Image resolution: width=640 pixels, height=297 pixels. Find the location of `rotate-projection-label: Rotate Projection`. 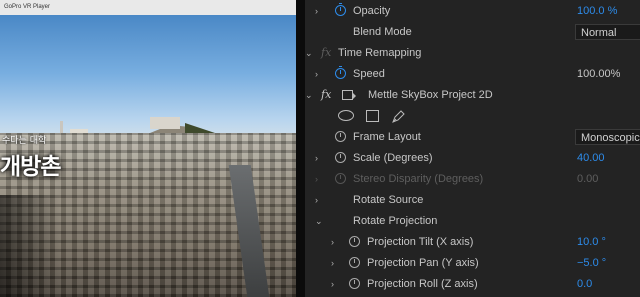

rotate-projection-label: Rotate Projection is located at coordinates (395, 221).